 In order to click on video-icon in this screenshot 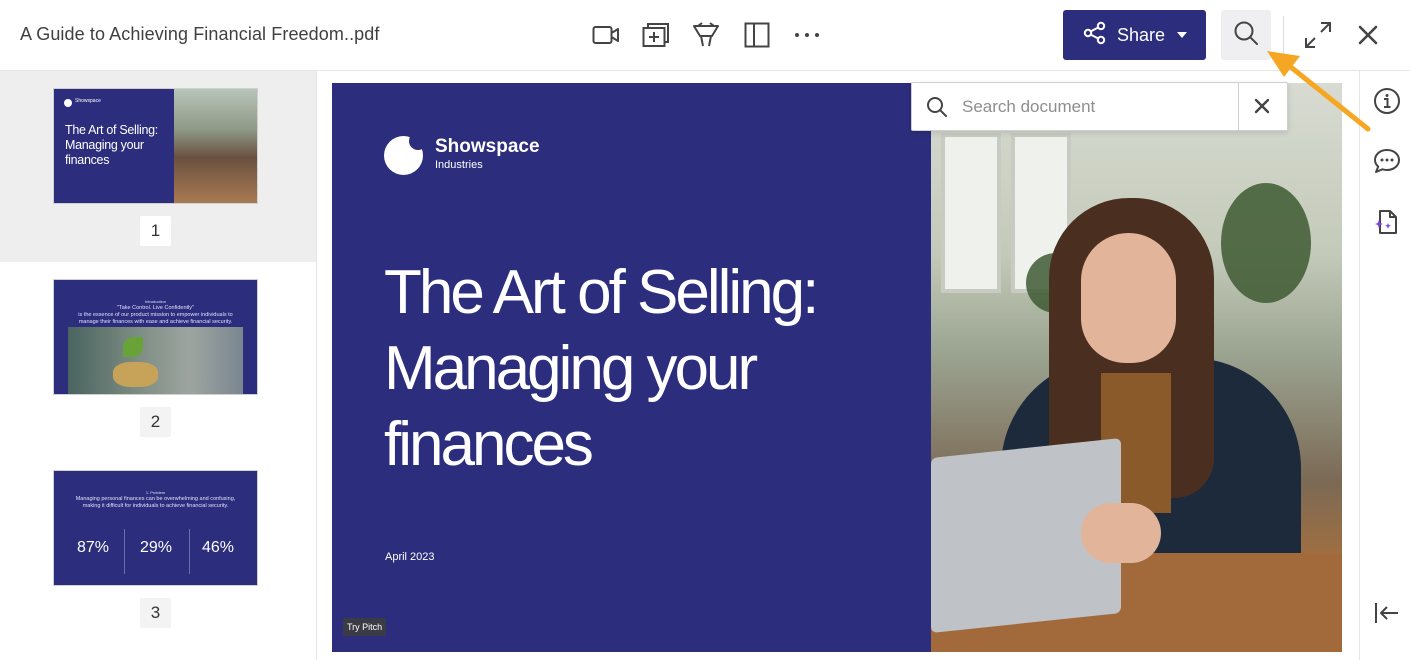, I will do `click(606, 35)`.